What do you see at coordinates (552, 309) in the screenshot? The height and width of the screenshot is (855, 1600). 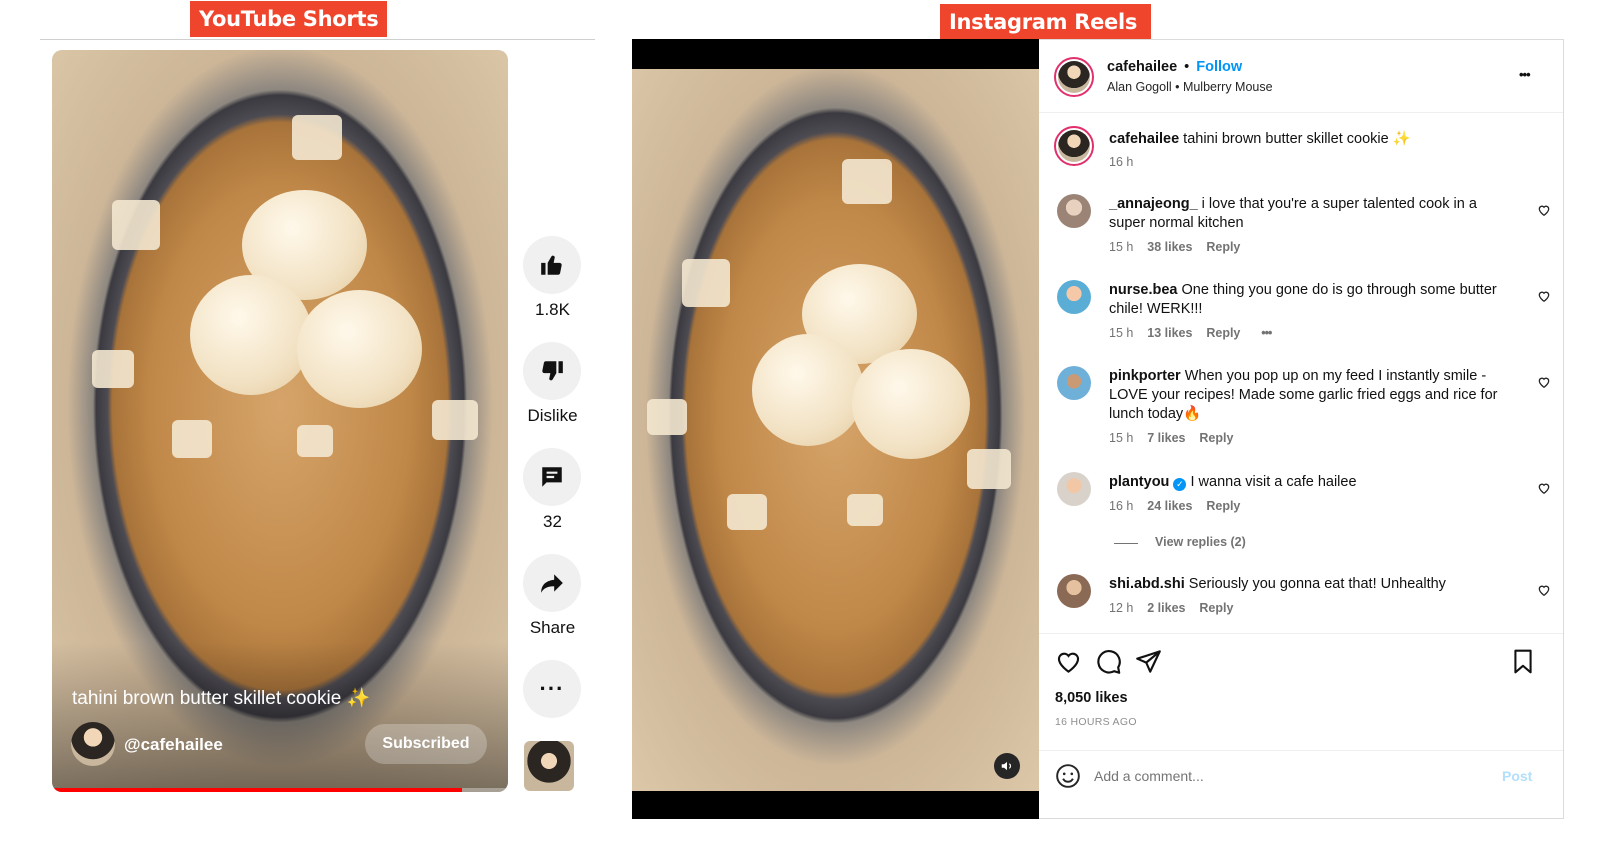 I see `like-count: 1.8K` at bounding box center [552, 309].